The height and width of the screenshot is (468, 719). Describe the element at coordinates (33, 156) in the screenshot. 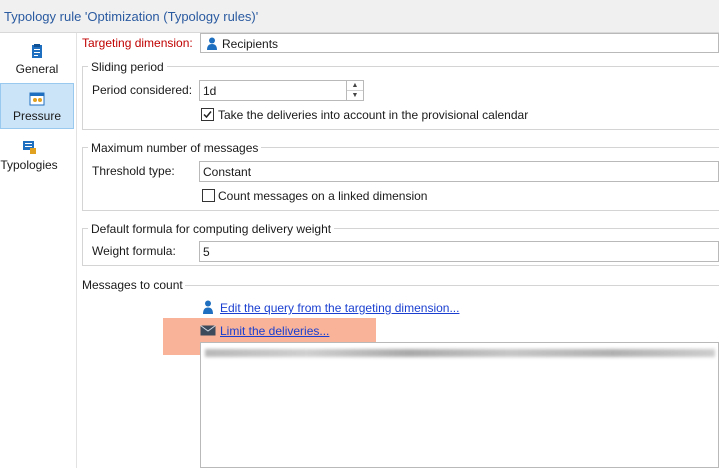

I see `sidebar-item-typologies: Typologies` at that location.